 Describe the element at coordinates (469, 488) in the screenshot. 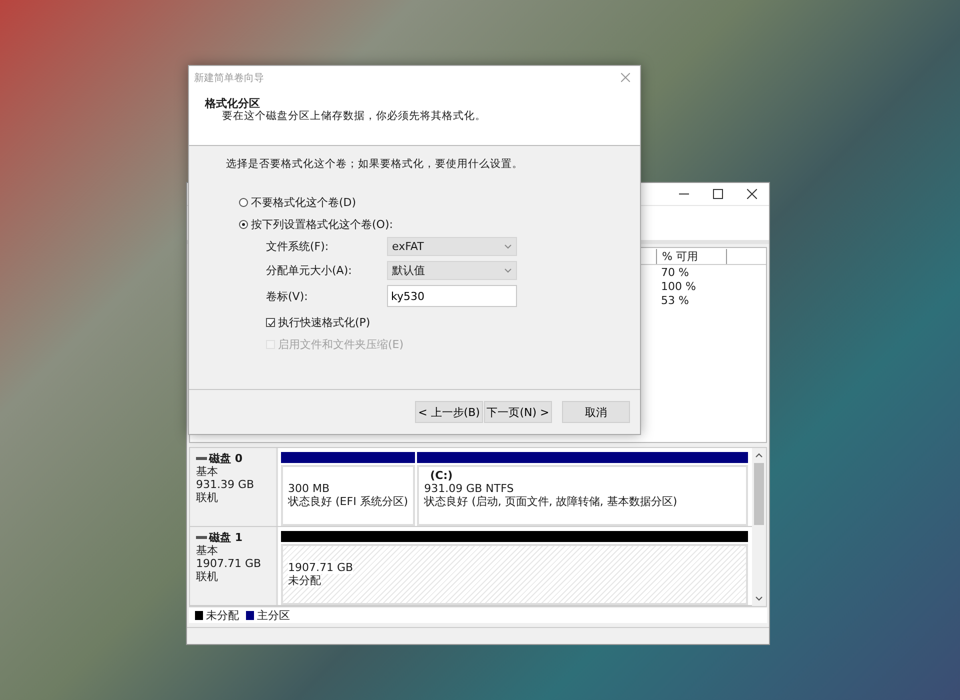

I see `partition-size: 931.09 GB NTFS` at that location.